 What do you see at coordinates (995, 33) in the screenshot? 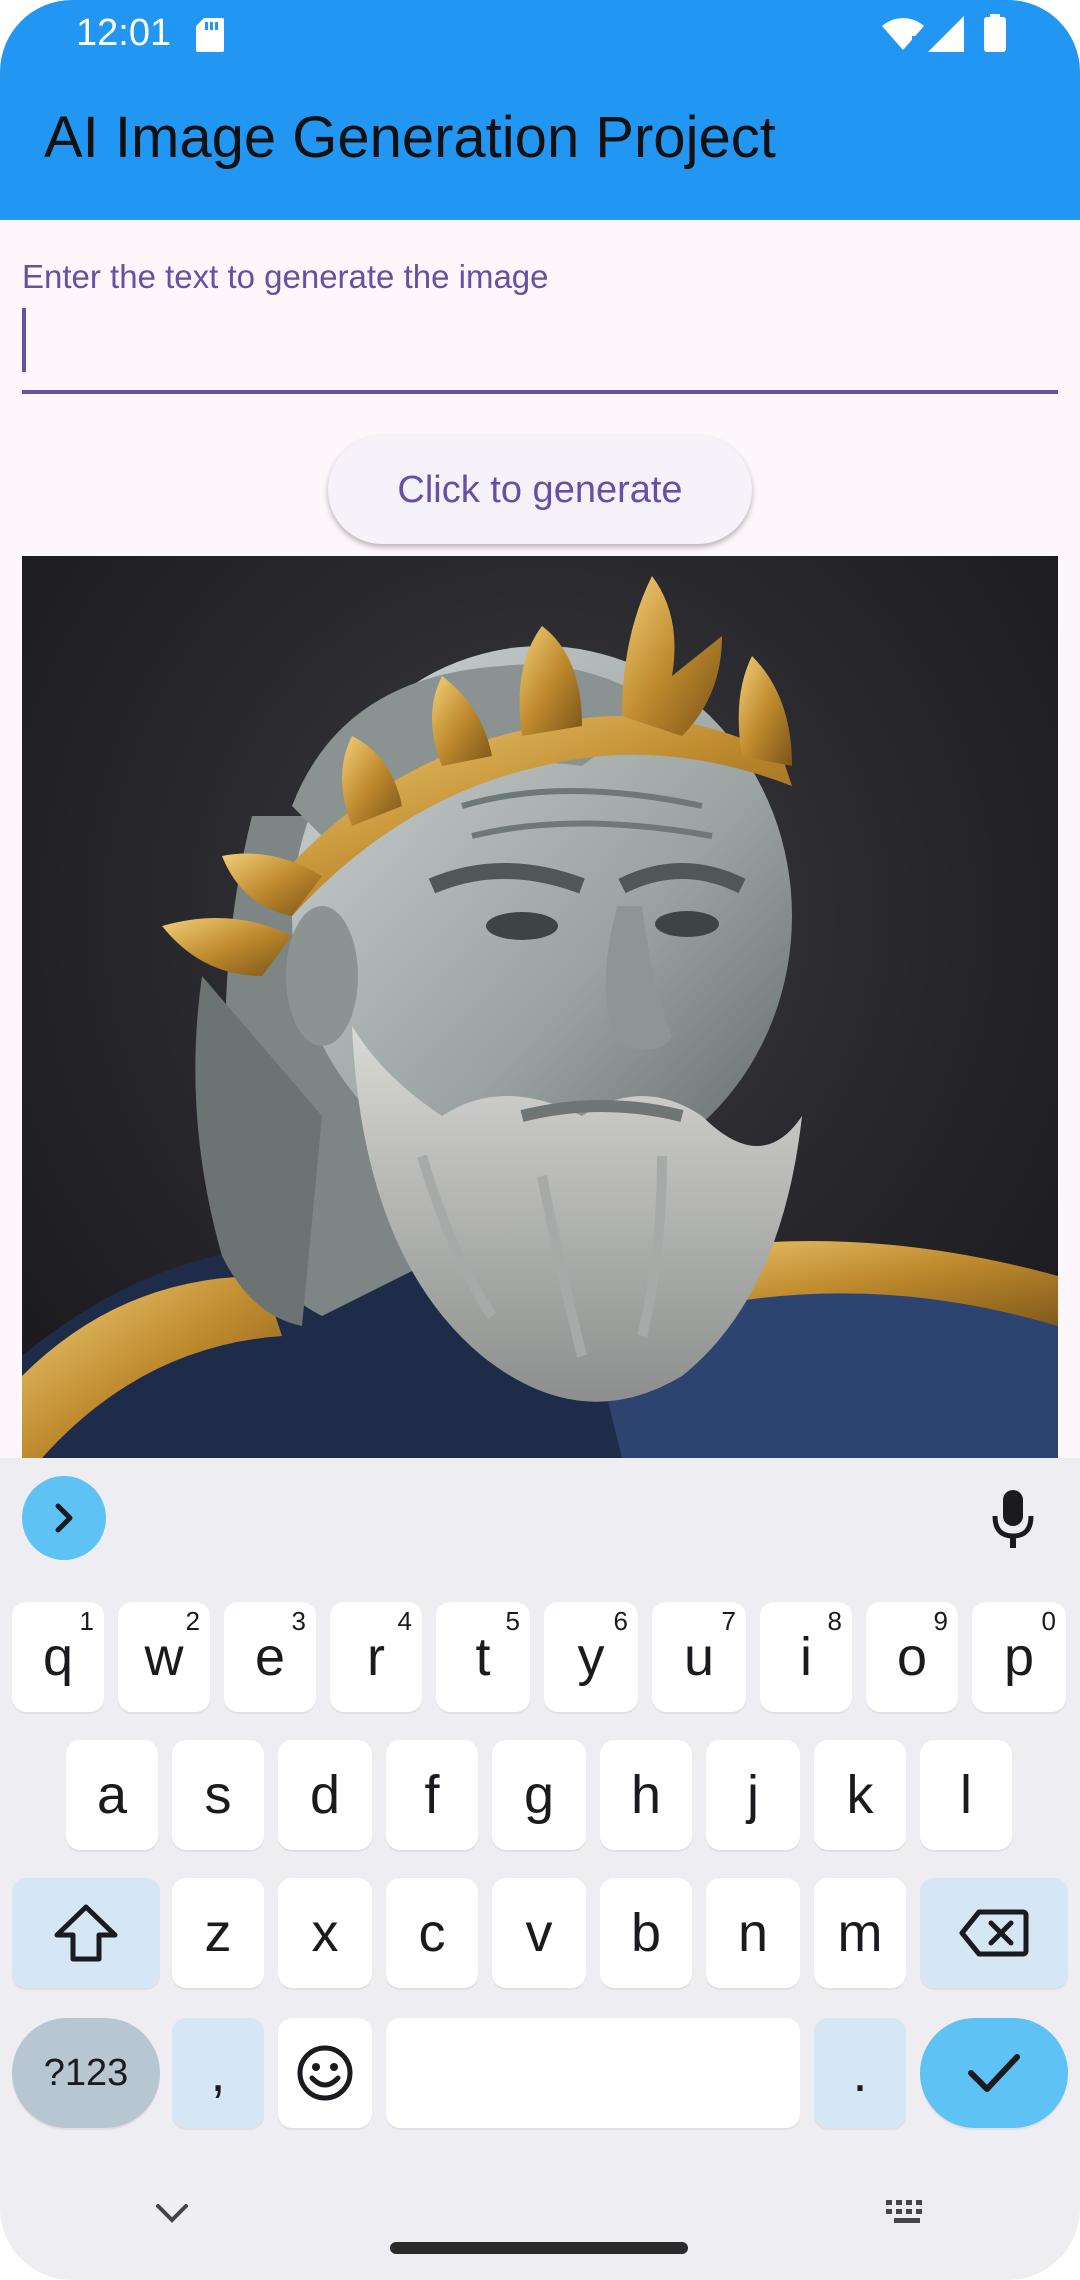
I see `battery-icon` at bounding box center [995, 33].